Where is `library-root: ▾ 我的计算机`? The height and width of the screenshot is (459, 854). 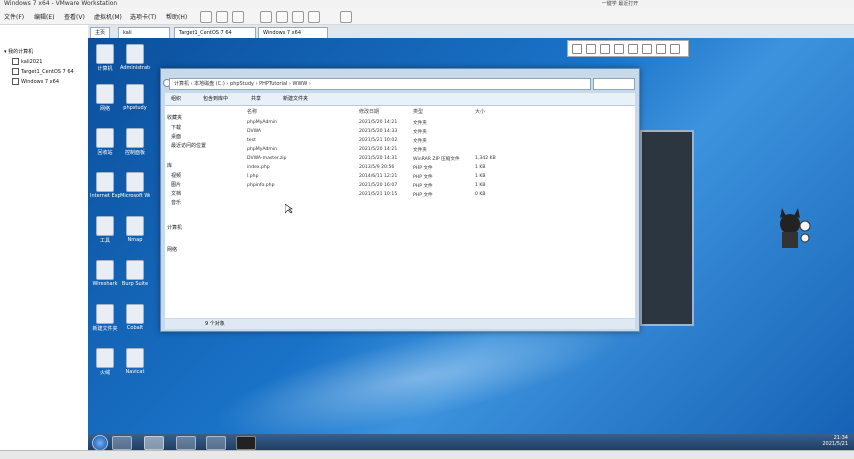
library-root: ▾ 我的计算机 is located at coordinates (18, 51).